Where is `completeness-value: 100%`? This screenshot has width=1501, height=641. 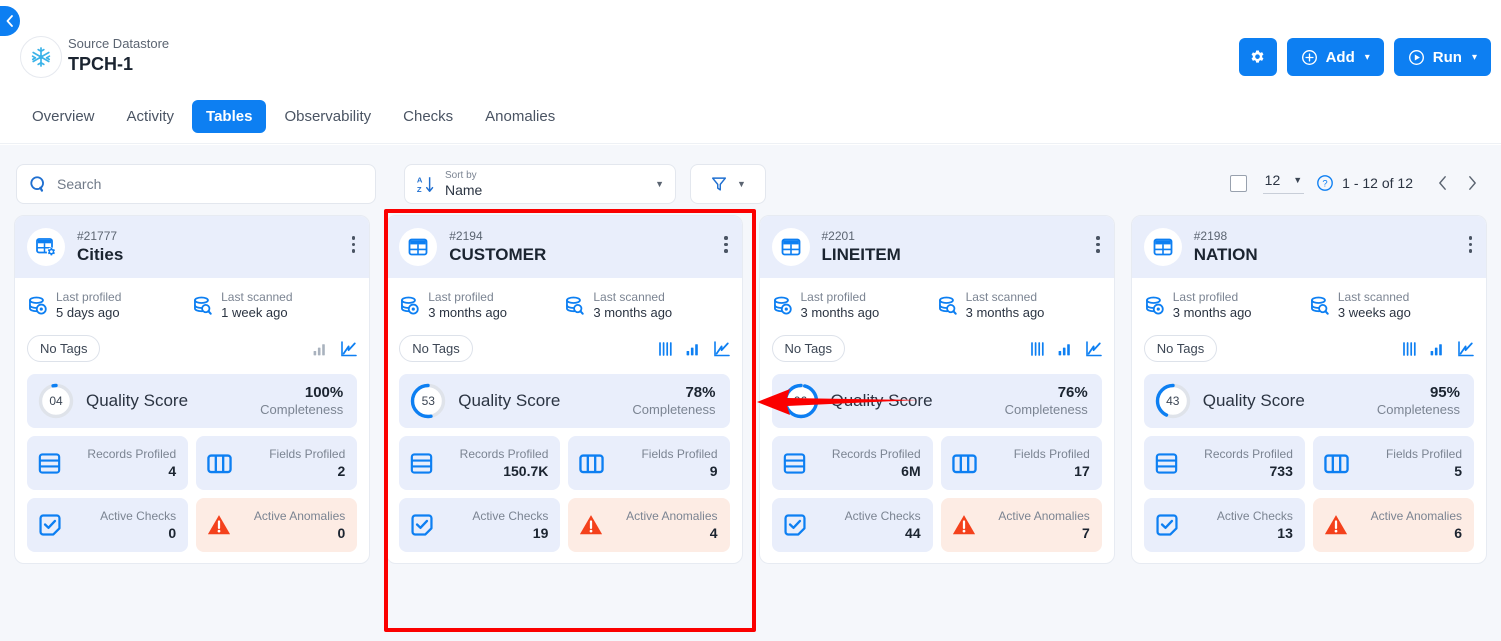
completeness-value: 100% is located at coordinates (324, 392).